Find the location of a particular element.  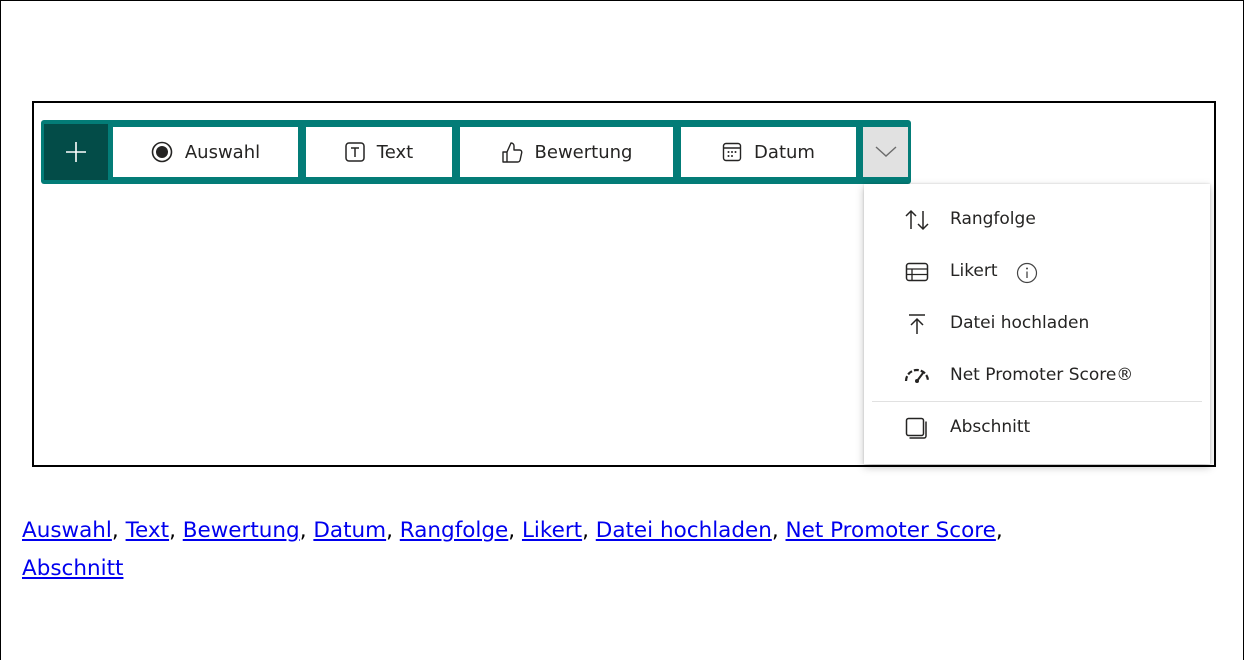

date-button: Datum is located at coordinates (768, 152).